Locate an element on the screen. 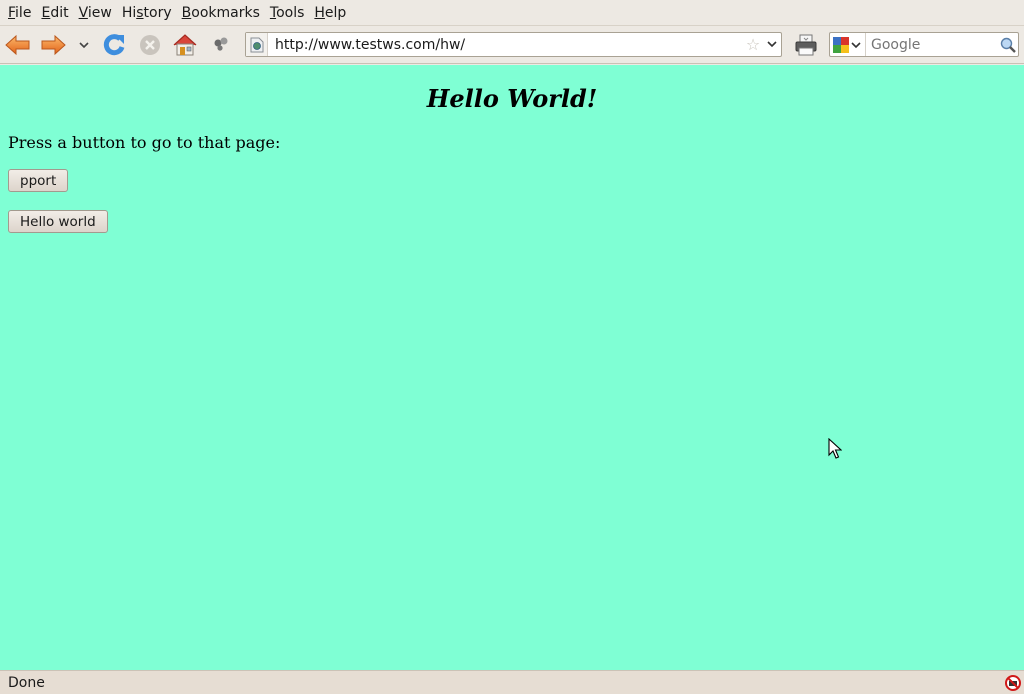  menu-help: Help is located at coordinates (330, 13).